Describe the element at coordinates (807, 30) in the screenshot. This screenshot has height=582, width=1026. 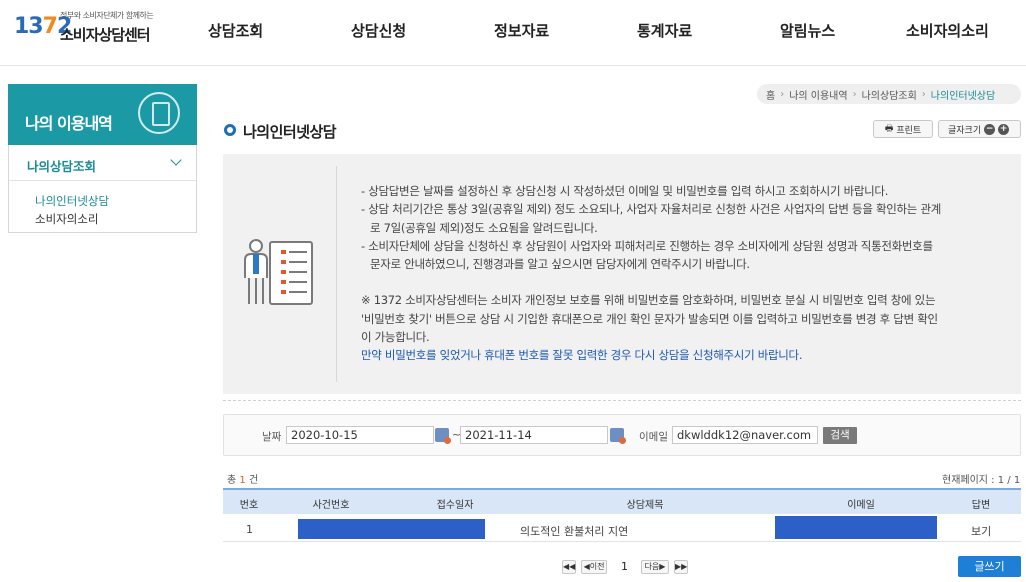
I see `nav-item-news: 알림뉴스` at that location.